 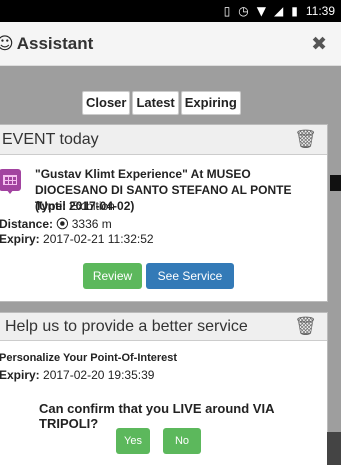 What do you see at coordinates (62, 224) in the screenshot?
I see `location-target-icon: ⦿` at bounding box center [62, 224].